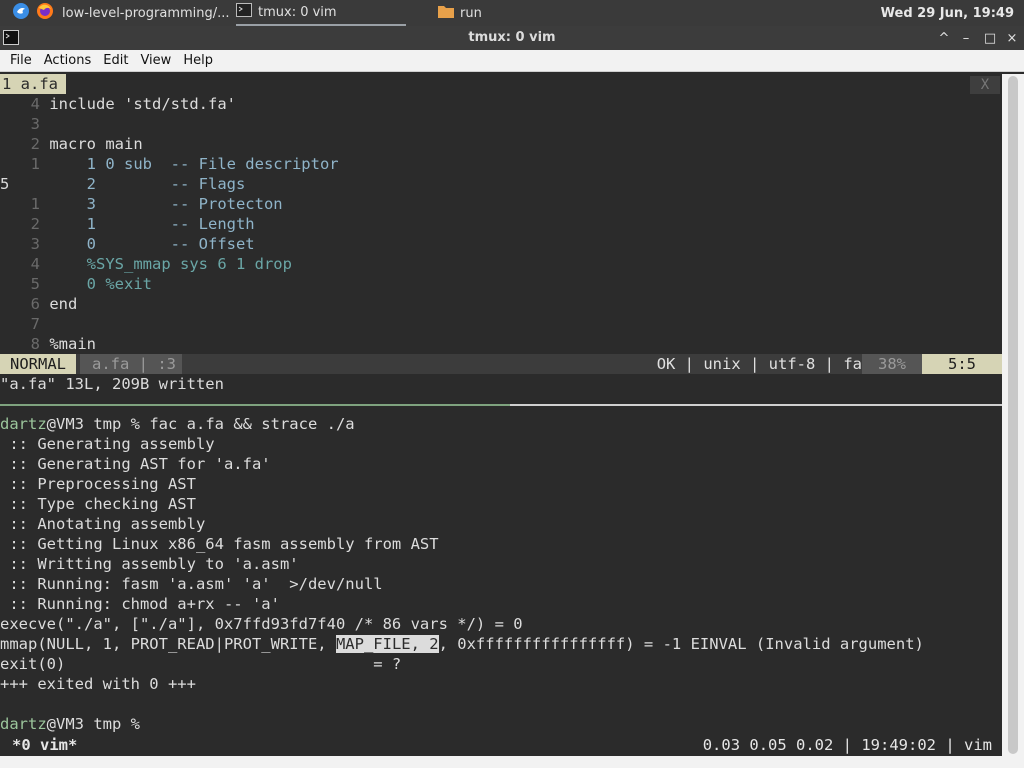 The width and height of the screenshot is (1024, 768). What do you see at coordinates (471, 13) in the screenshot?
I see `taskbar-item-label: run` at bounding box center [471, 13].